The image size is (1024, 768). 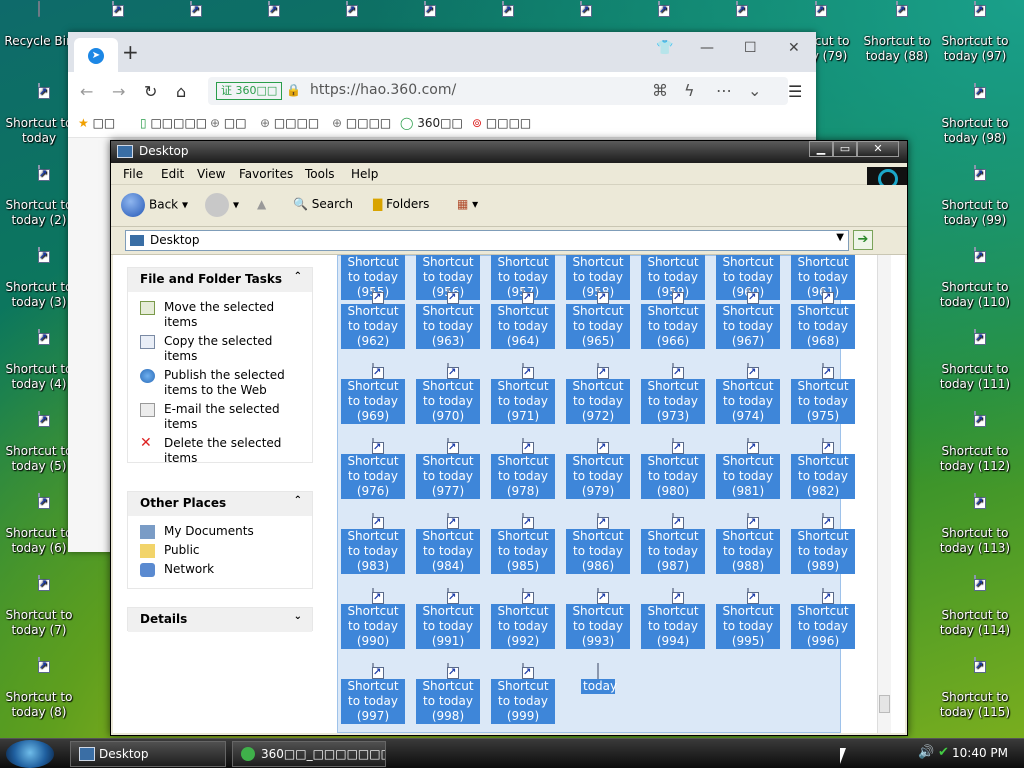 I want to click on file-item: Shortcut to today (962), so click(x=373, y=318).